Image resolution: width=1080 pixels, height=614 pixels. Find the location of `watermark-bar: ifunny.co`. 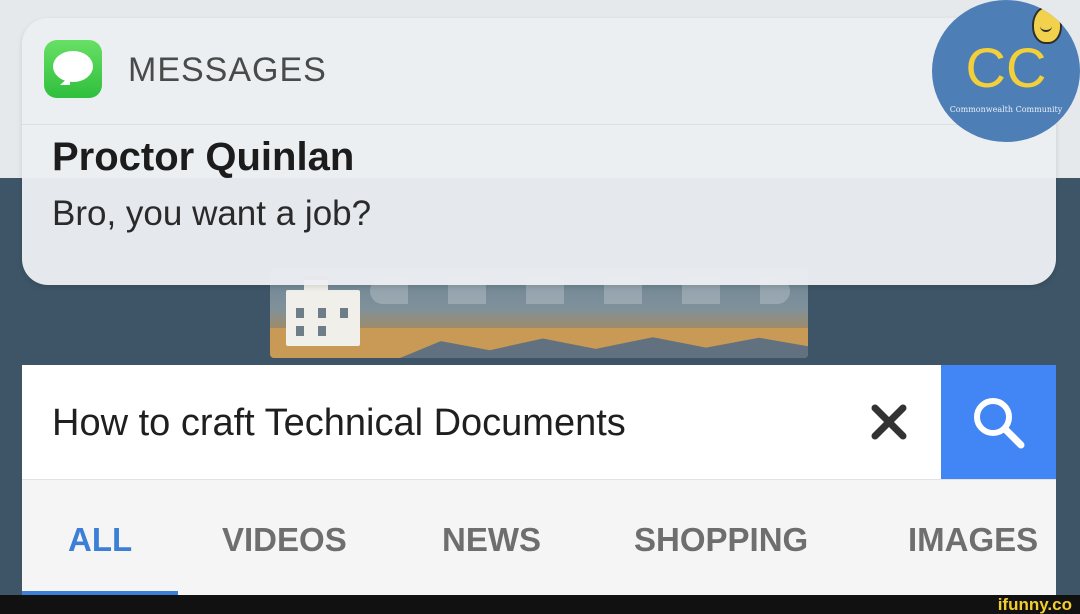

watermark-bar: ifunny.co is located at coordinates (540, 604).